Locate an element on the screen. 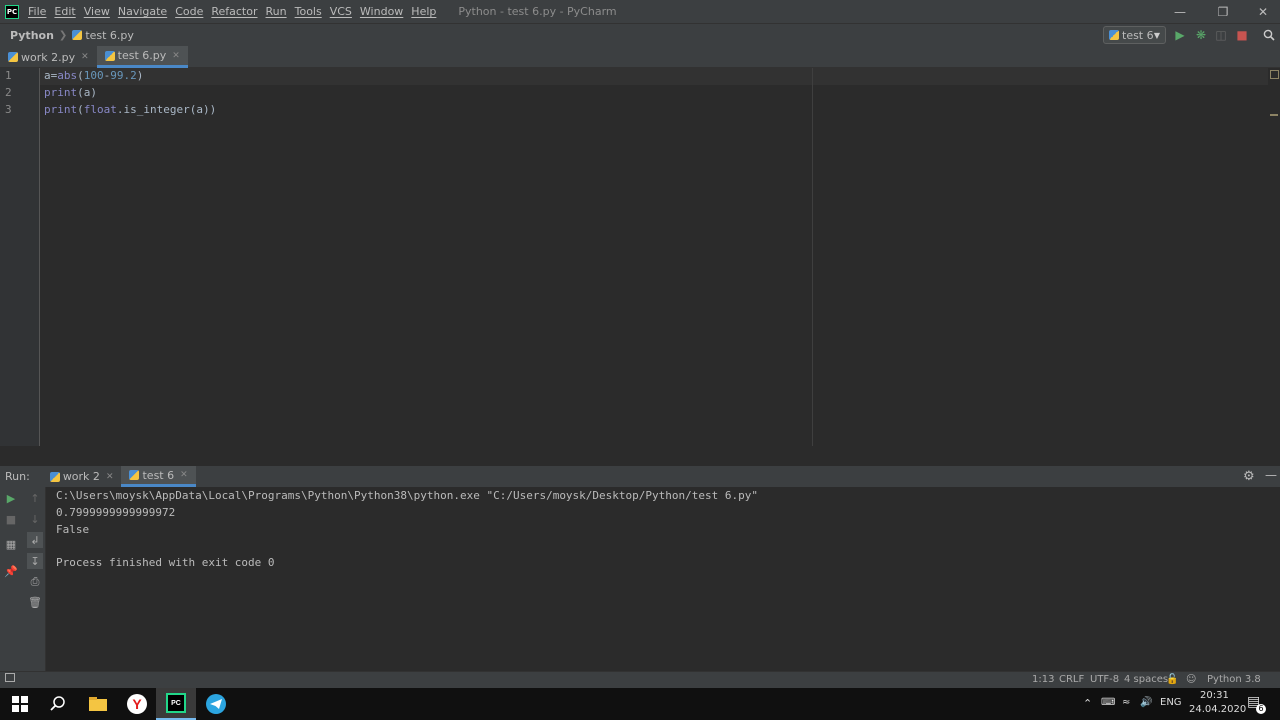 The height and width of the screenshot is (720, 1280). inspection-status-icon is located at coordinates (1274, 74).